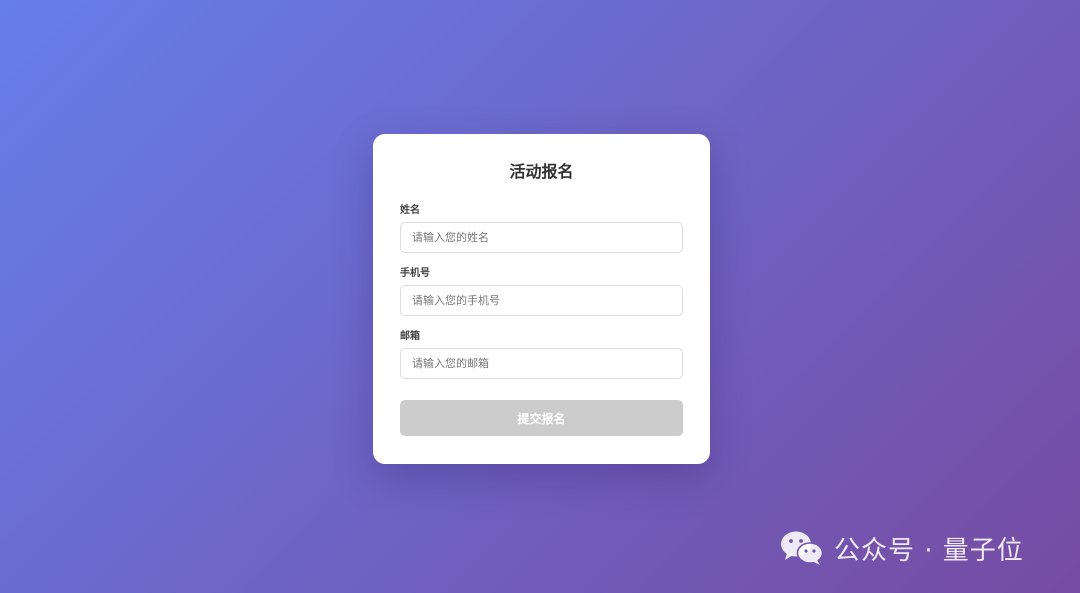 Image resolution: width=1080 pixels, height=593 pixels. Describe the element at coordinates (541, 363) in the screenshot. I see `email-input` at that location.